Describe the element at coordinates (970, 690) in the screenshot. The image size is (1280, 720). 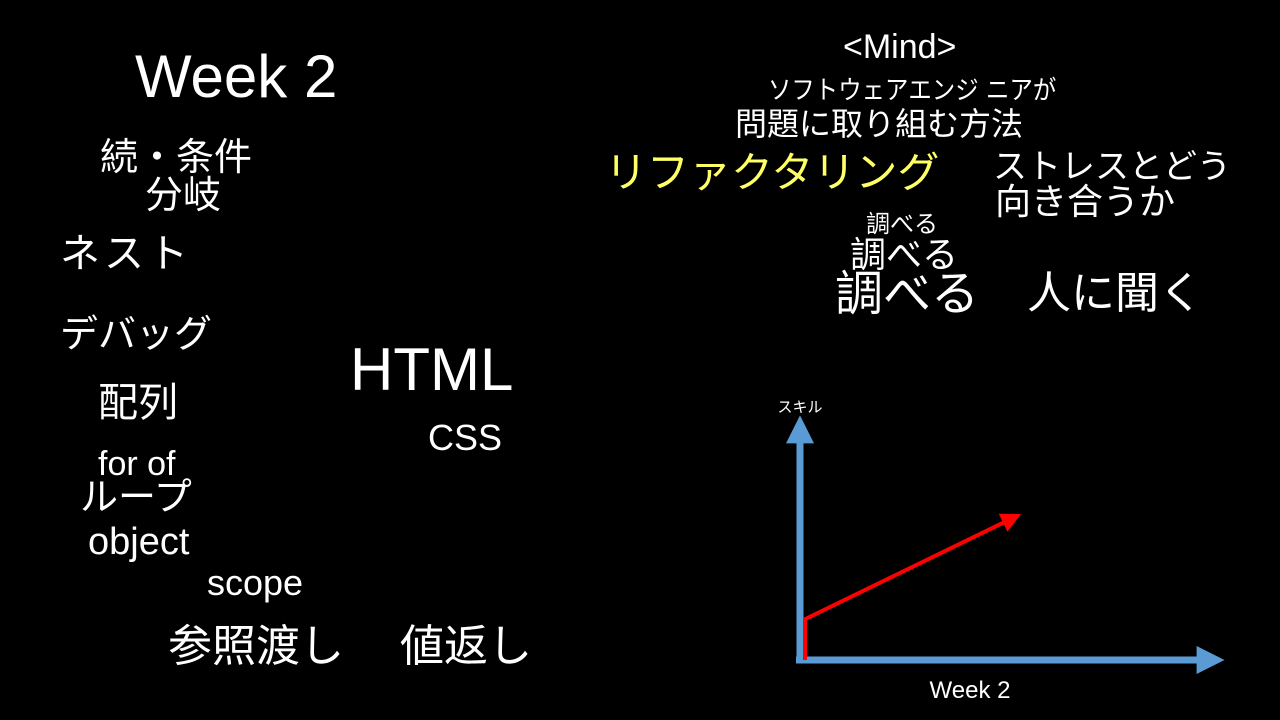
I see `x-axis-label: Week 2` at that location.